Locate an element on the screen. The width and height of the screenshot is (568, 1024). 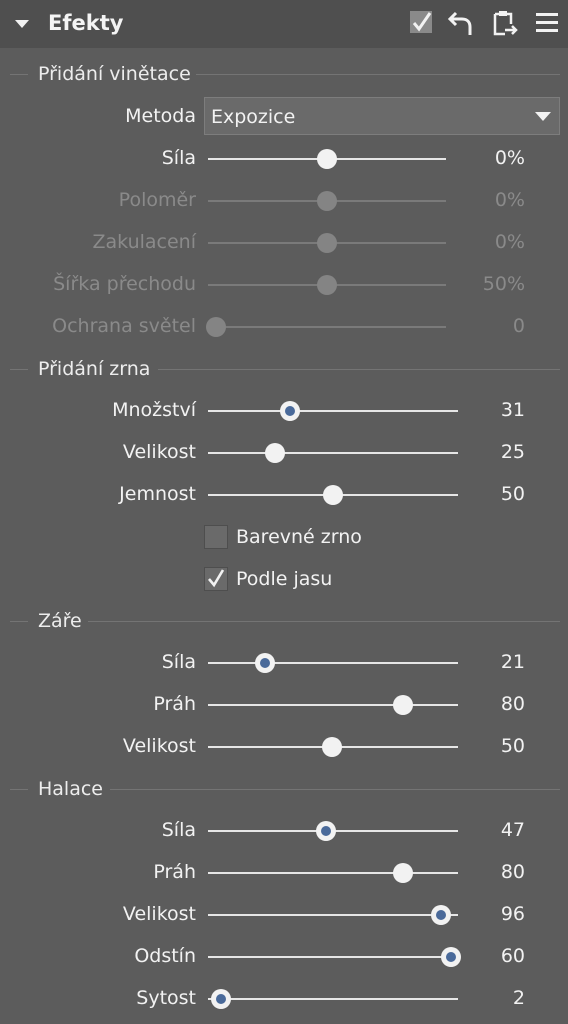
color-grain-checkbox is located at coordinates (216, 537).